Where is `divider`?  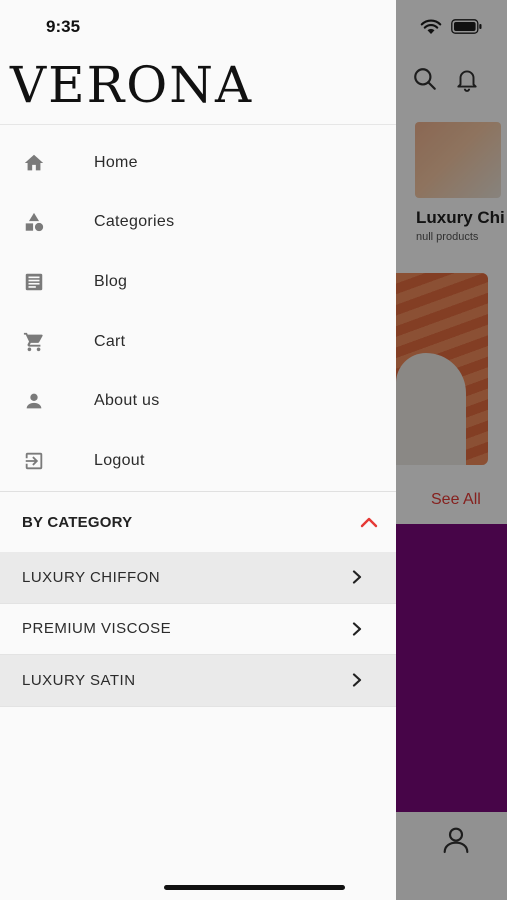
divider is located at coordinates (198, 124).